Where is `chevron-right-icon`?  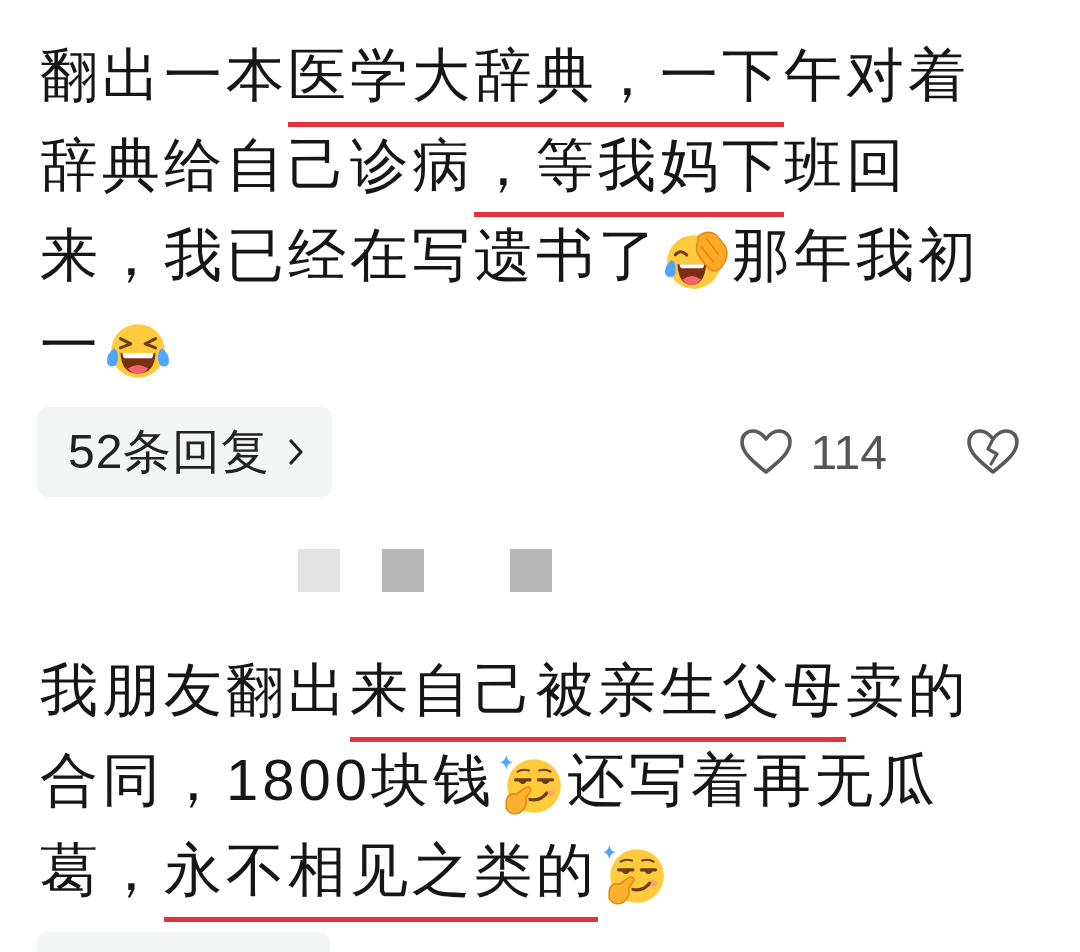 chevron-right-icon is located at coordinates (296, 452).